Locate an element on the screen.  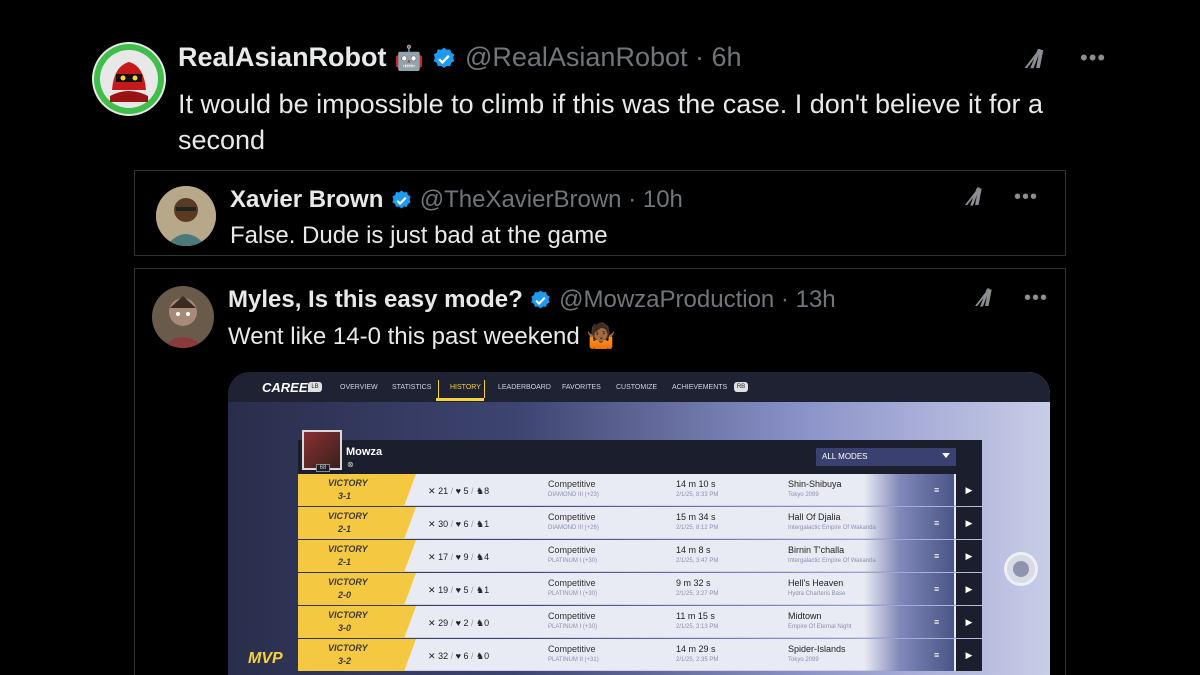
match-duration: 9 m 32 s is located at coordinates (693, 583).